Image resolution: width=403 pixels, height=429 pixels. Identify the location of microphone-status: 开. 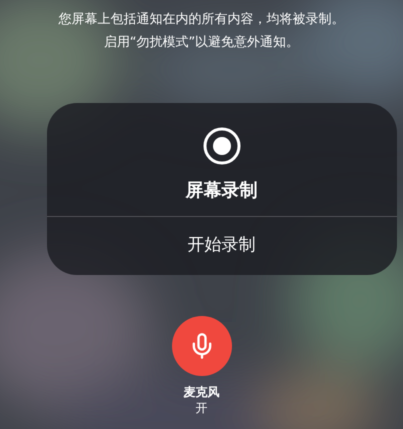
(202, 408).